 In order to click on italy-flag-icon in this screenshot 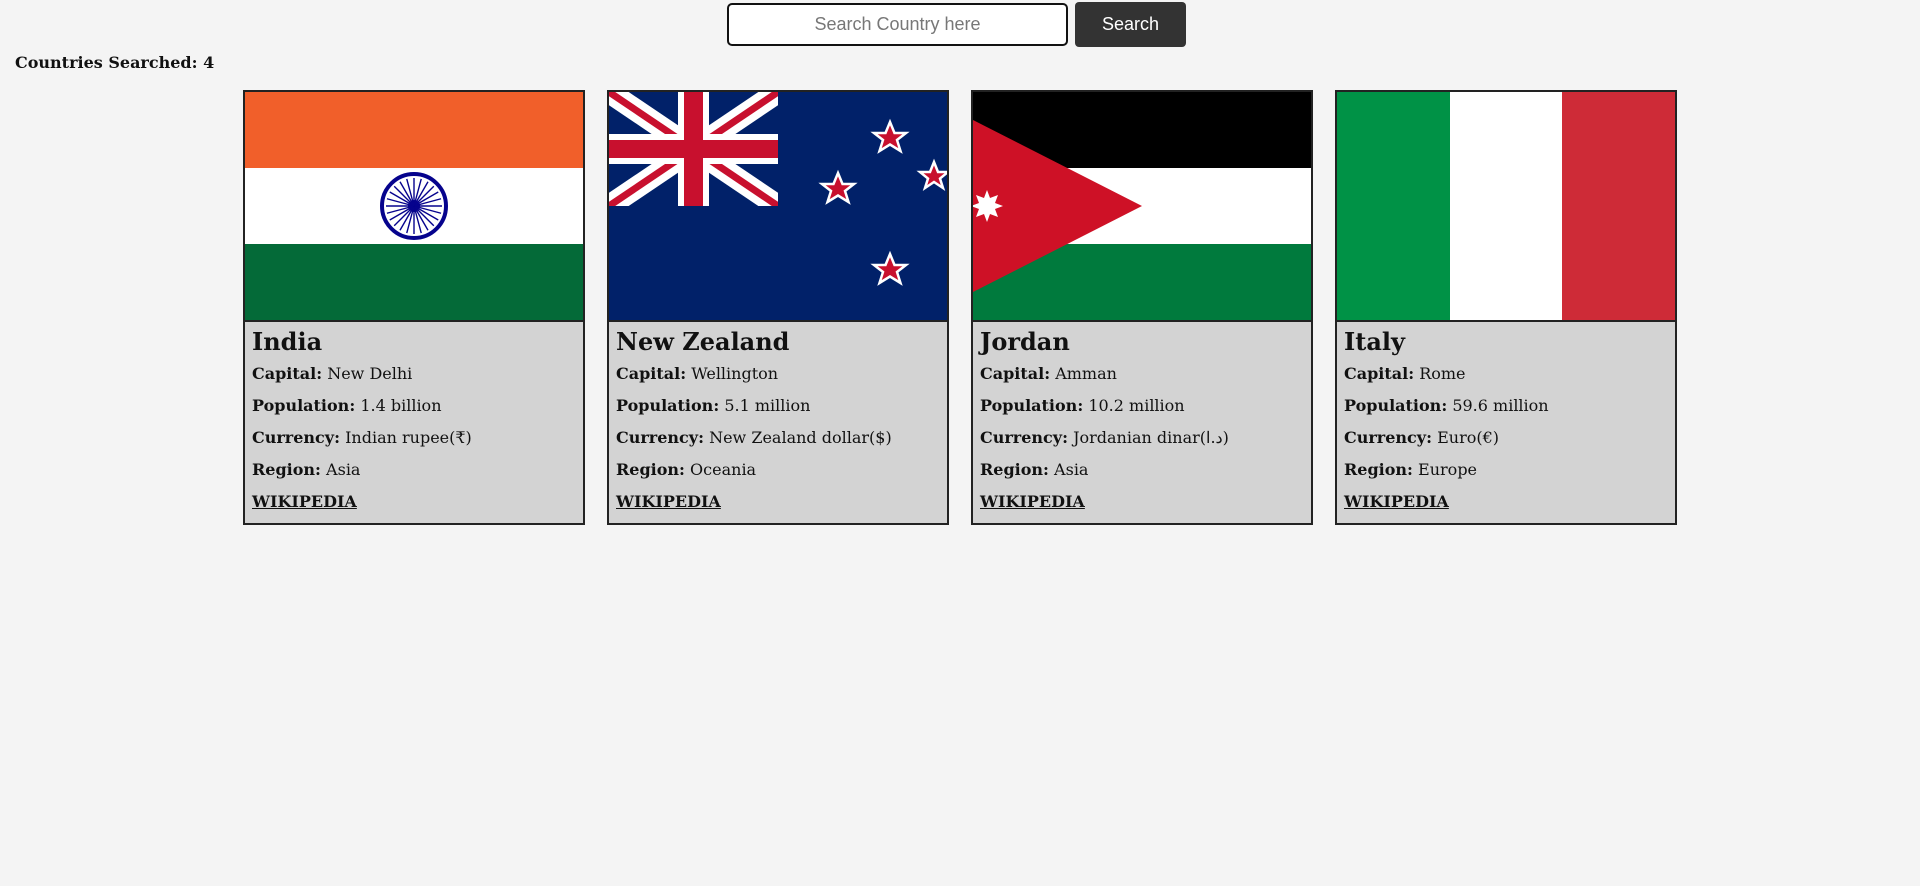, I will do `click(1506, 207)`.